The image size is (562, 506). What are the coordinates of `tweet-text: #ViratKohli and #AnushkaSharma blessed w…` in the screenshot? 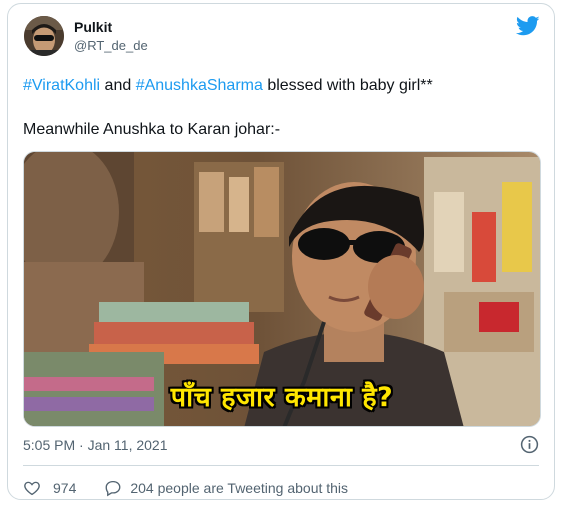 It's located at (283, 108).